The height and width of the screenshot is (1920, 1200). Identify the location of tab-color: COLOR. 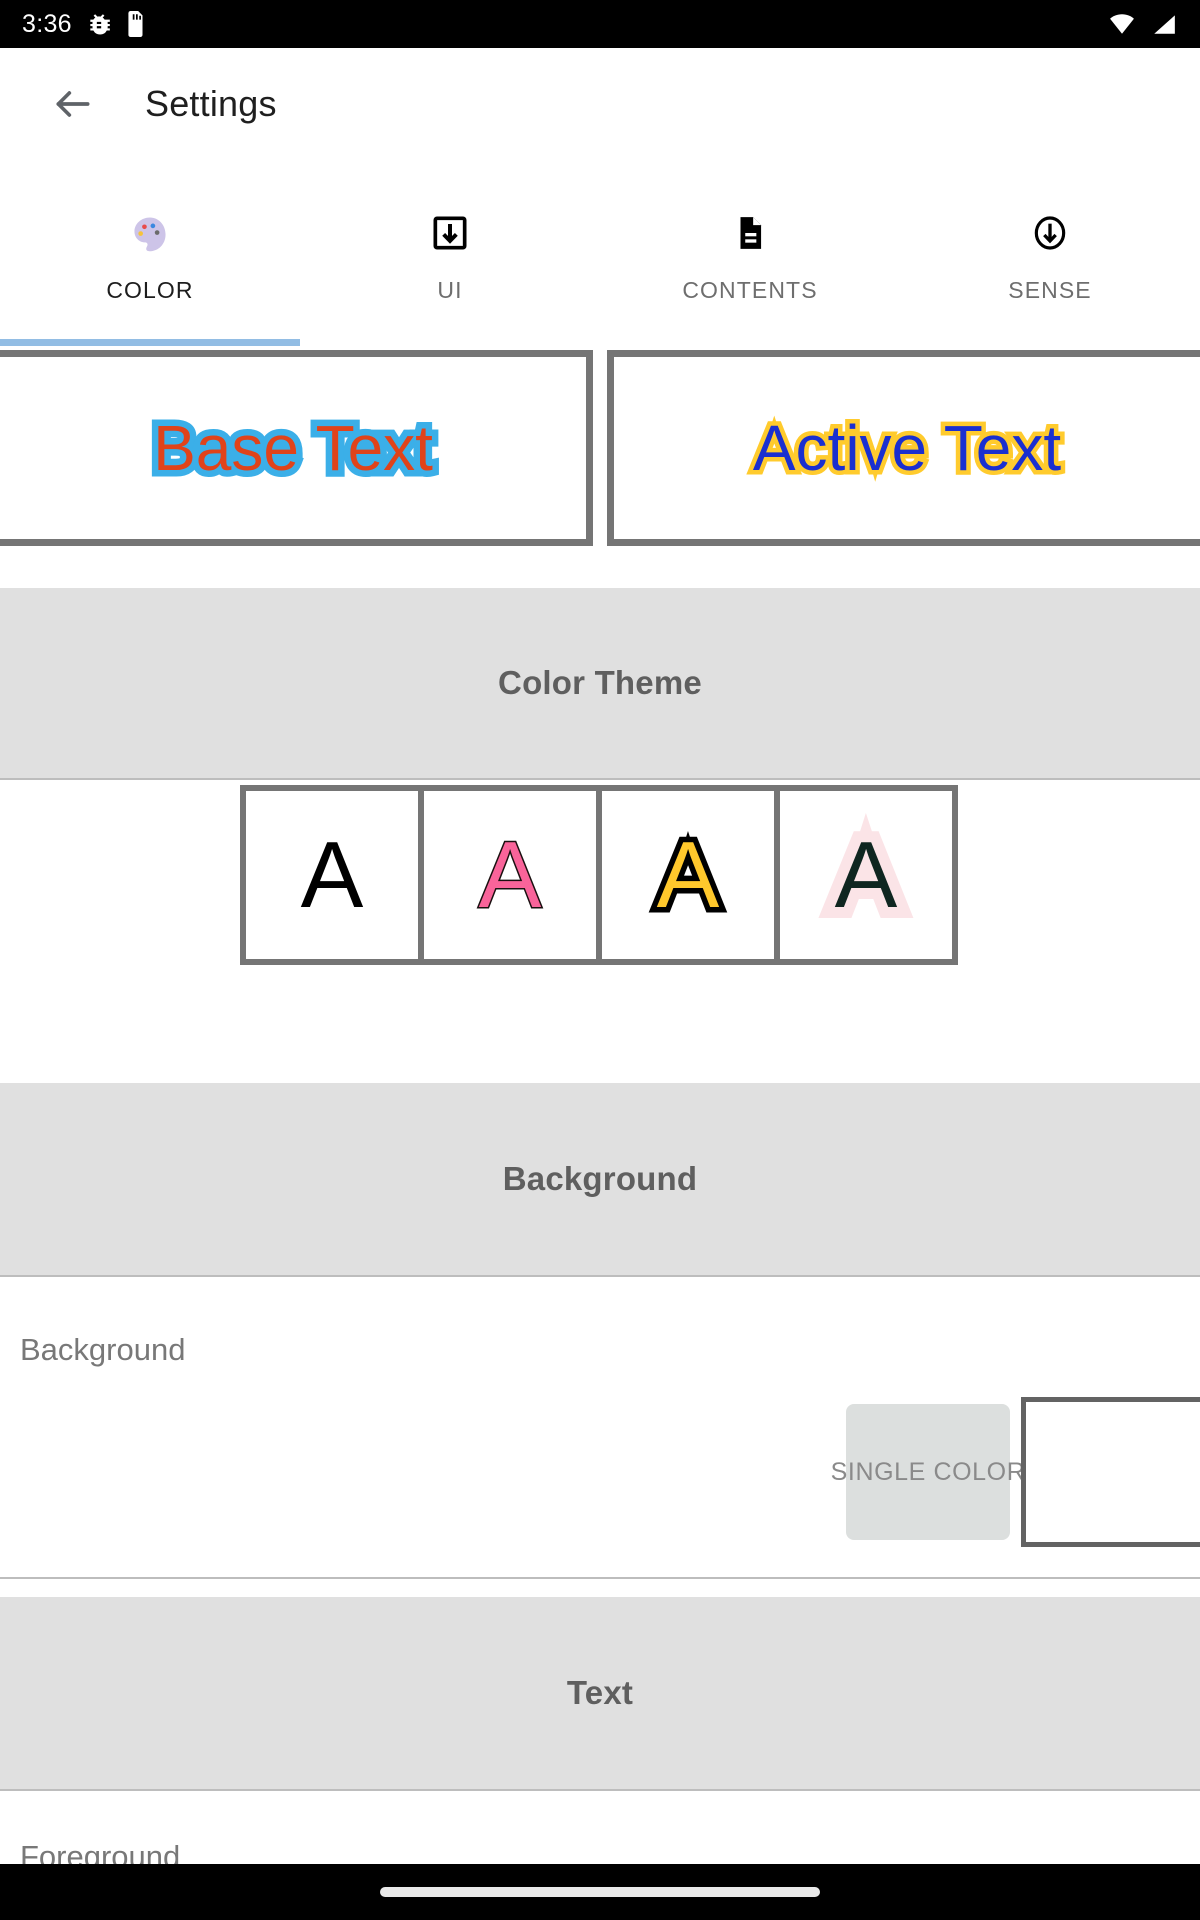
(150, 253).